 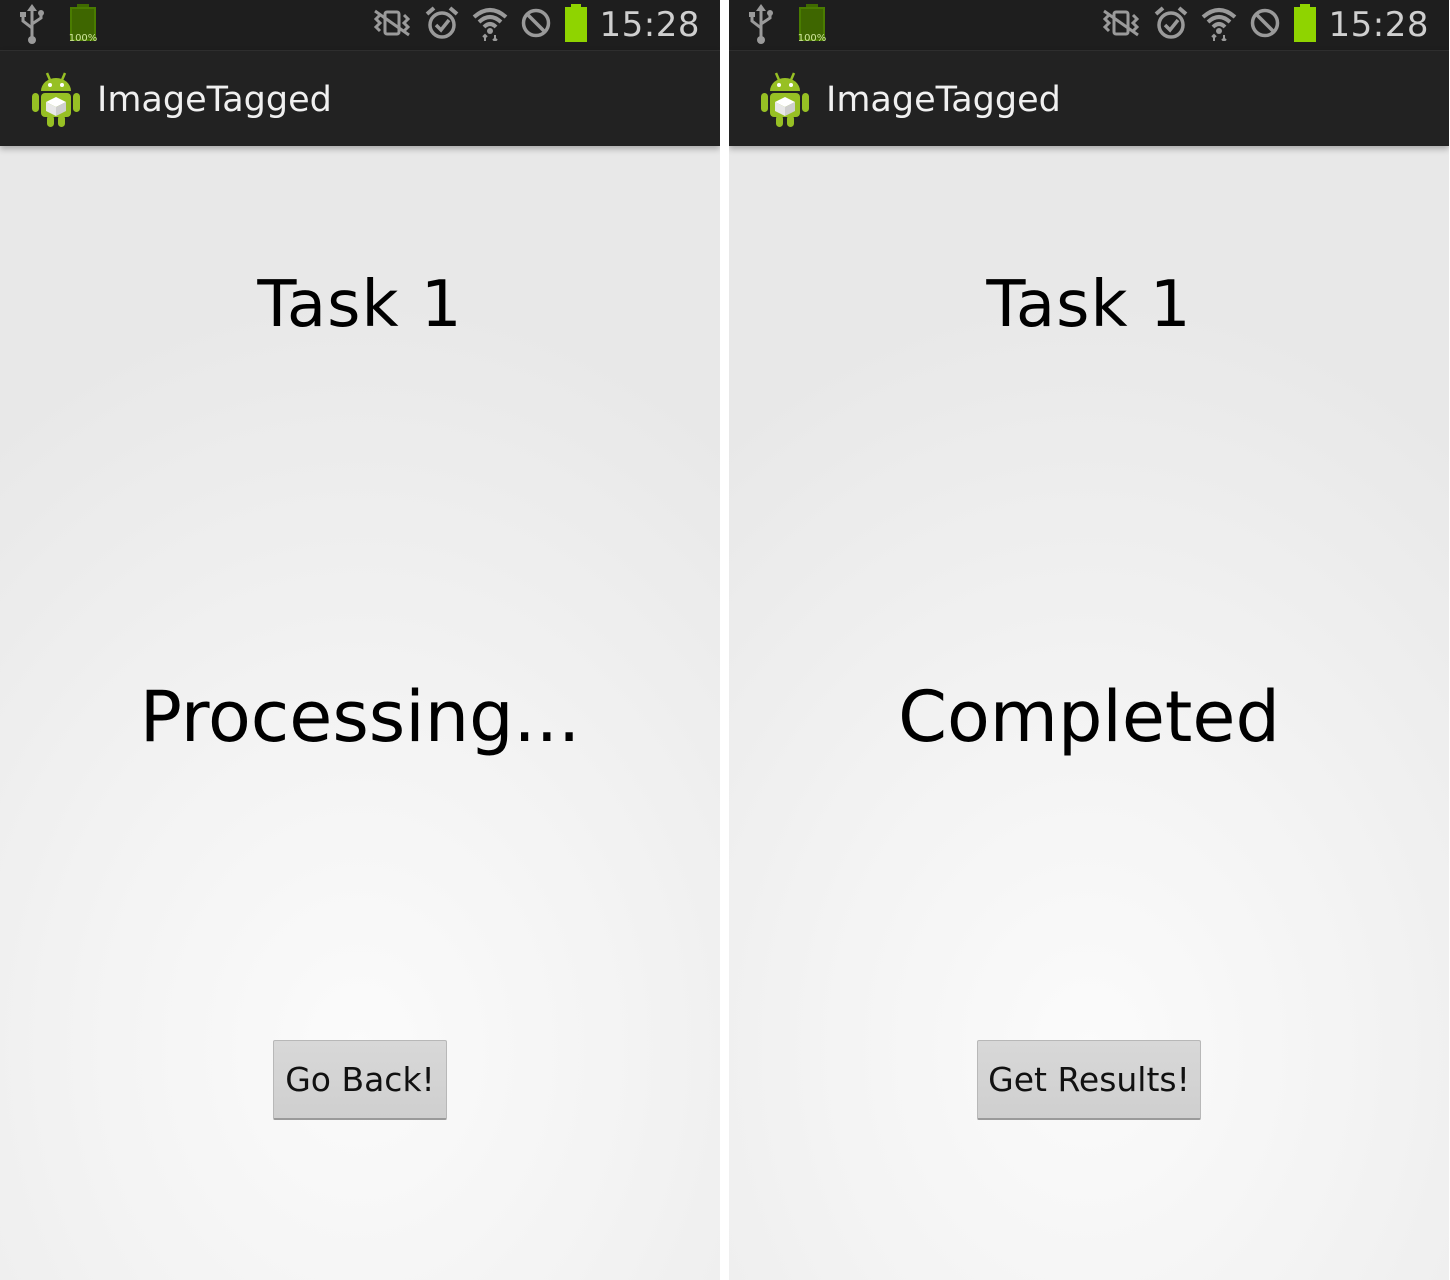 I want to click on go-back-button: Go Back!, so click(x=360, y=1080).